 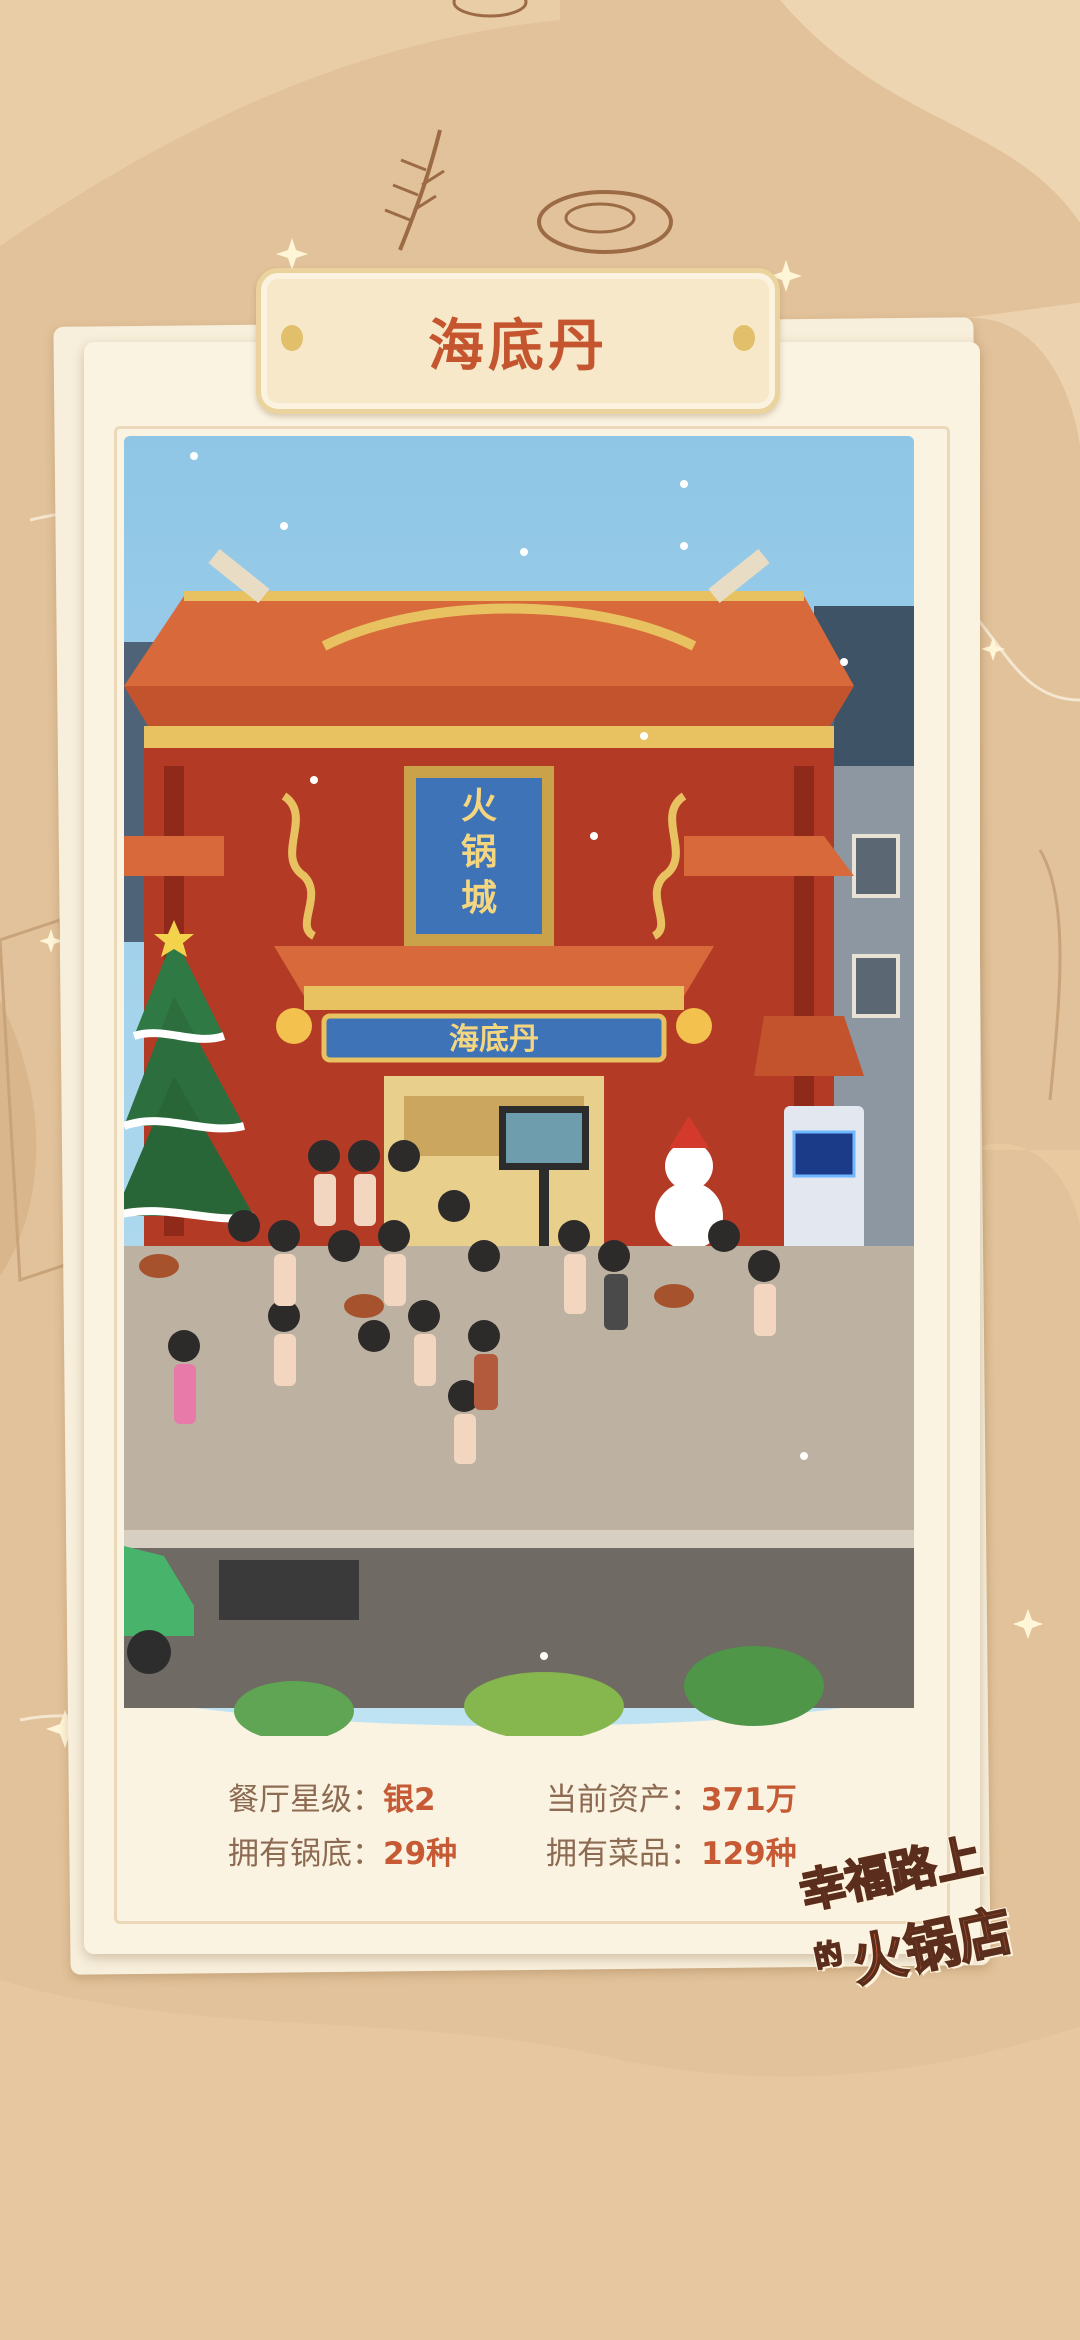 I want to click on stat-dishes: 拥有菜品：129种, so click(x=671, y=1850).